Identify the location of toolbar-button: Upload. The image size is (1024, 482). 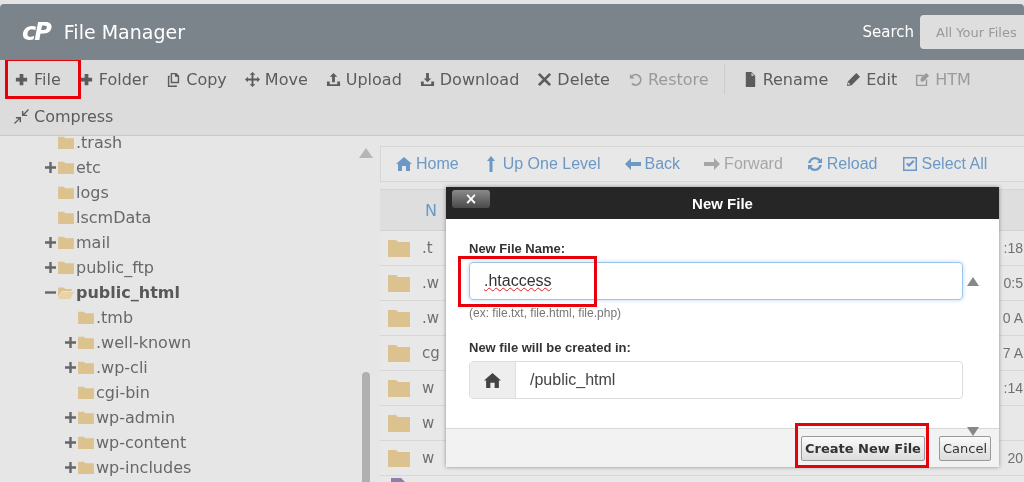
(363, 79).